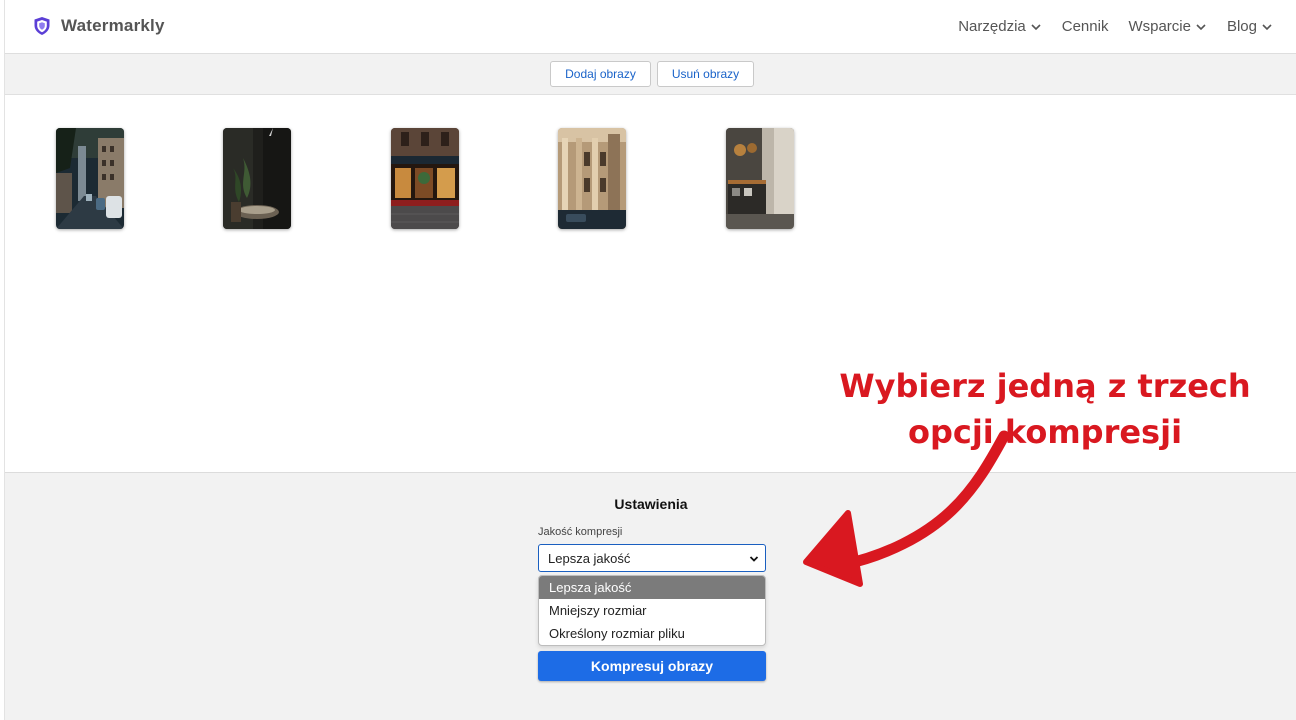 Image resolution: width=1296 pixels, height=720 pixels. I want to click on nav-item-wsparcie: Wsparcie, so click(1167, 26).